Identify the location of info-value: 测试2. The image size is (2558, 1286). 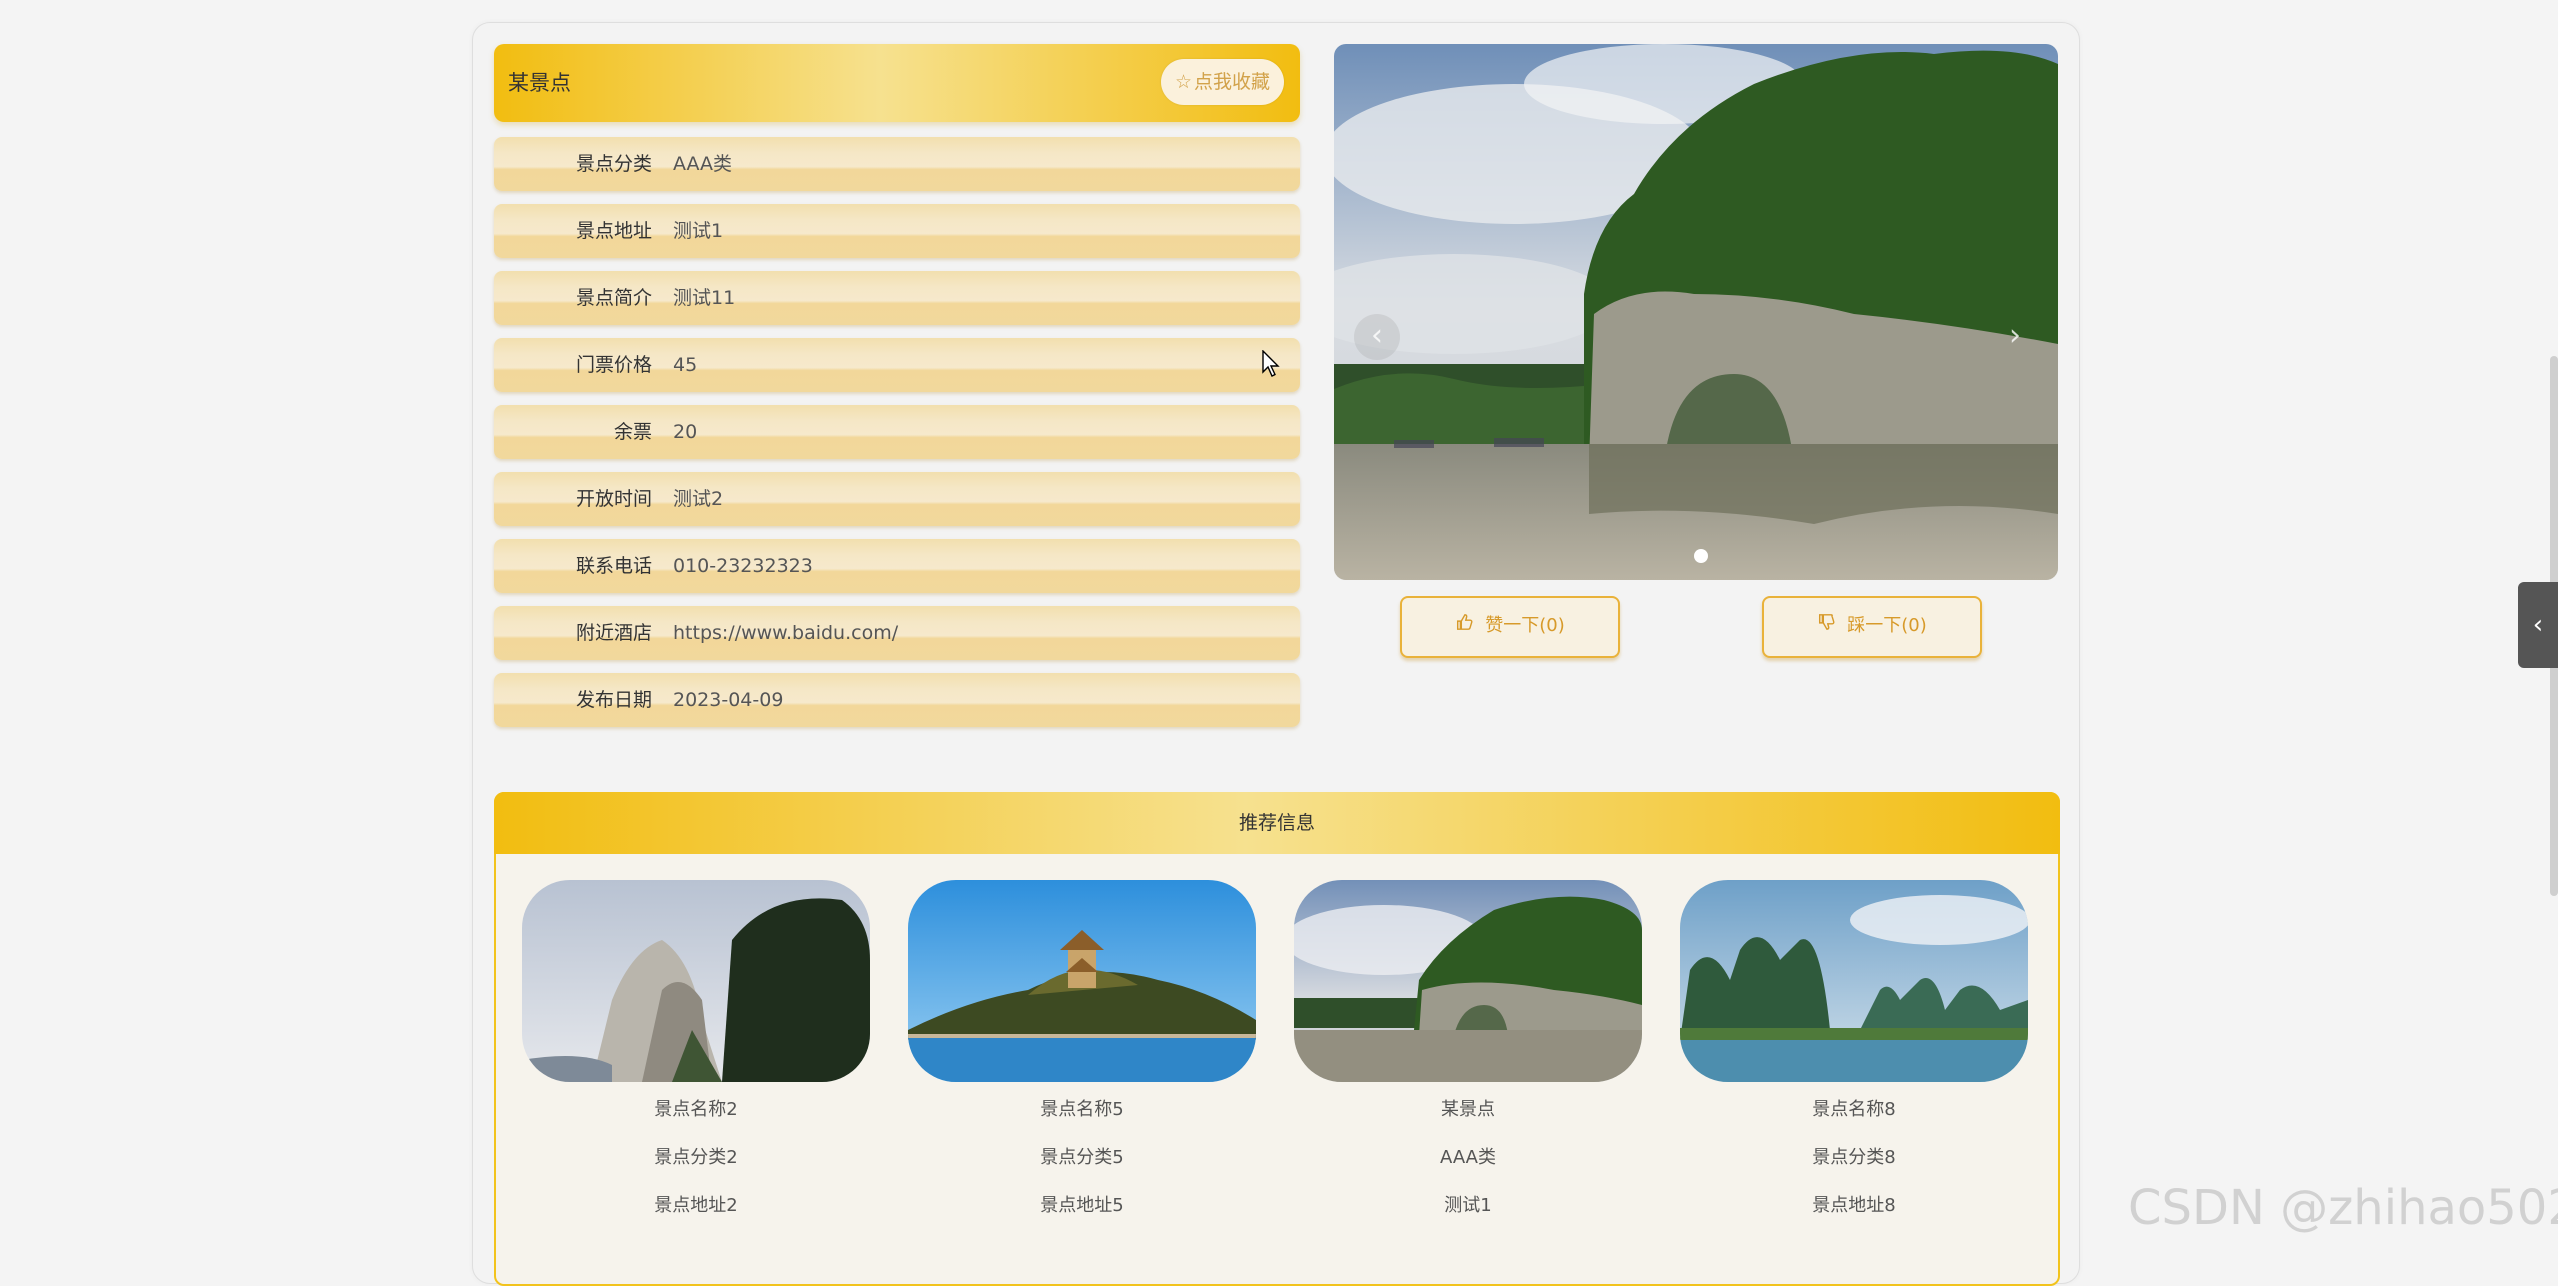
(698, 499).